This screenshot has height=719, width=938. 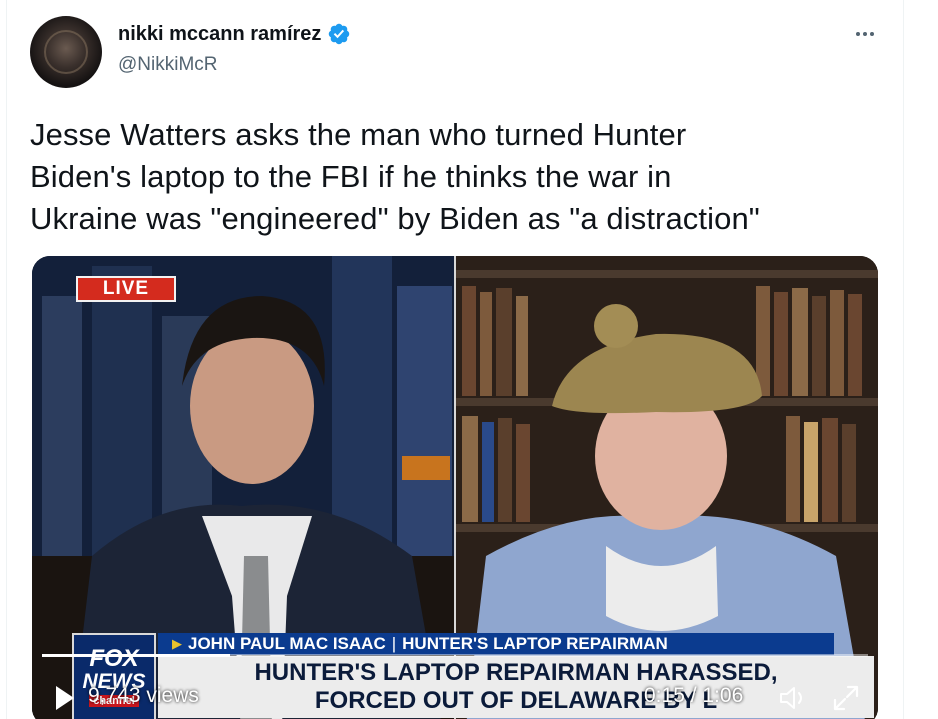 What do you see at coordinates (177, 643) in the screenshot?
I see `strap-arrow-icon: ▶` at bounding box center [177, 643].